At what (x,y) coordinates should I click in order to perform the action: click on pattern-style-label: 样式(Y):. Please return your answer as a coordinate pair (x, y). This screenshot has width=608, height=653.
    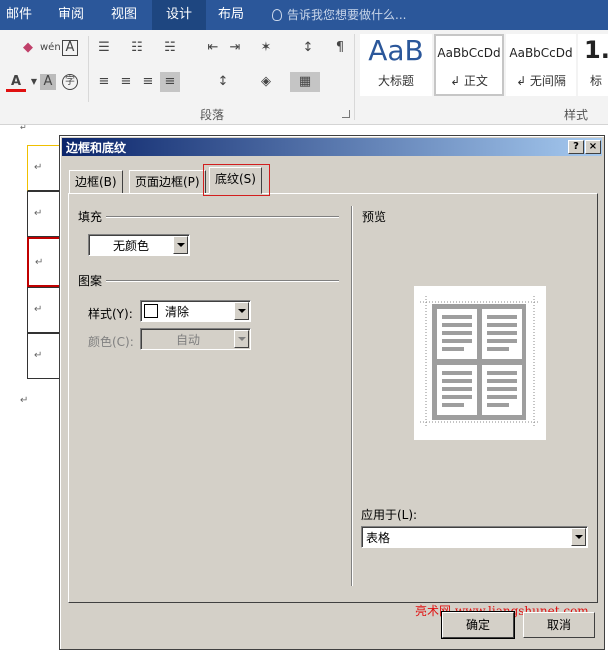
    Looking at the image, I should click on (110, 314).